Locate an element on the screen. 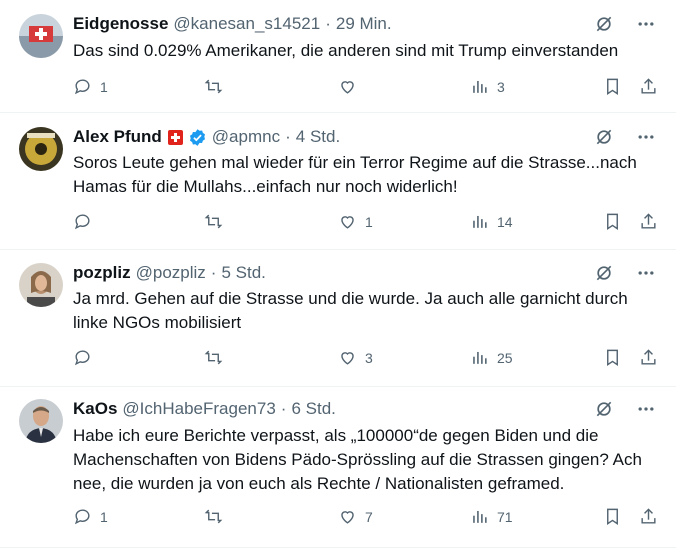  views-button: 14 is located at coordinates (491, 221).